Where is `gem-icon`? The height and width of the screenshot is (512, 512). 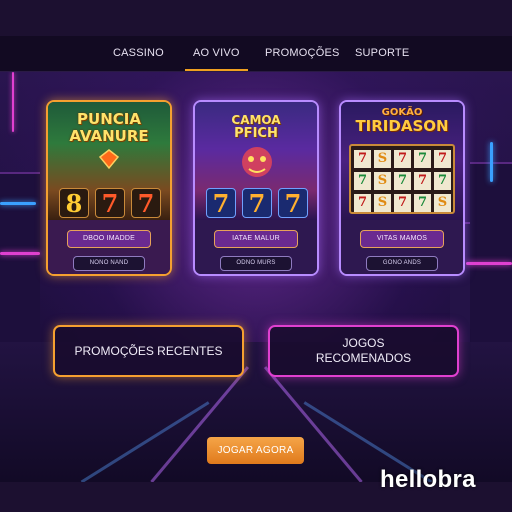
gem-icon is located at coordinates (109, 159).